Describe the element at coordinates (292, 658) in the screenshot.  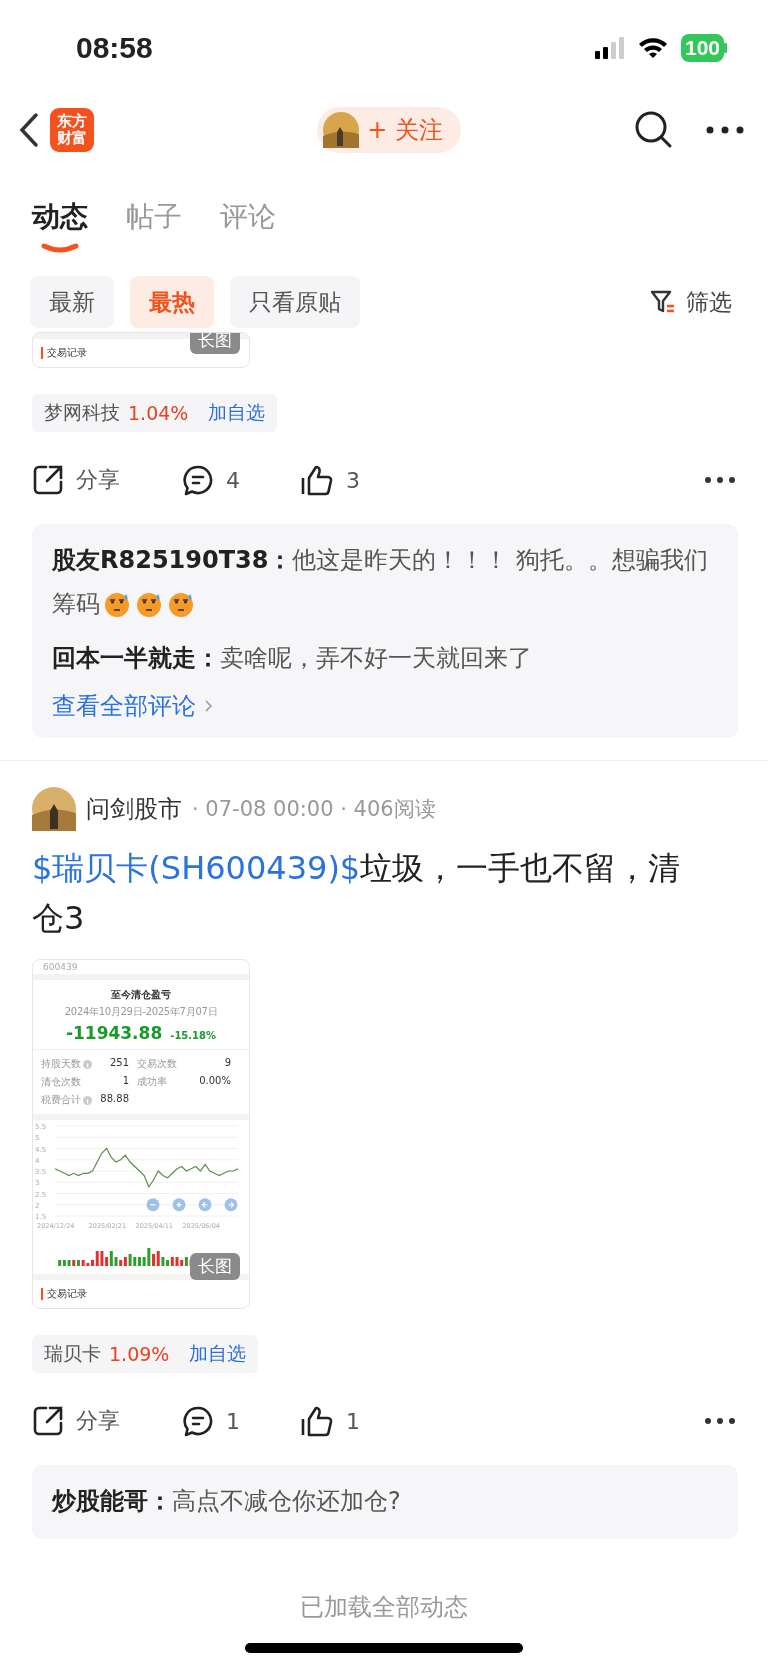
I see `comment-text: 回本一半就走：卖啥呢，弄不好一天就回来了` at that location.